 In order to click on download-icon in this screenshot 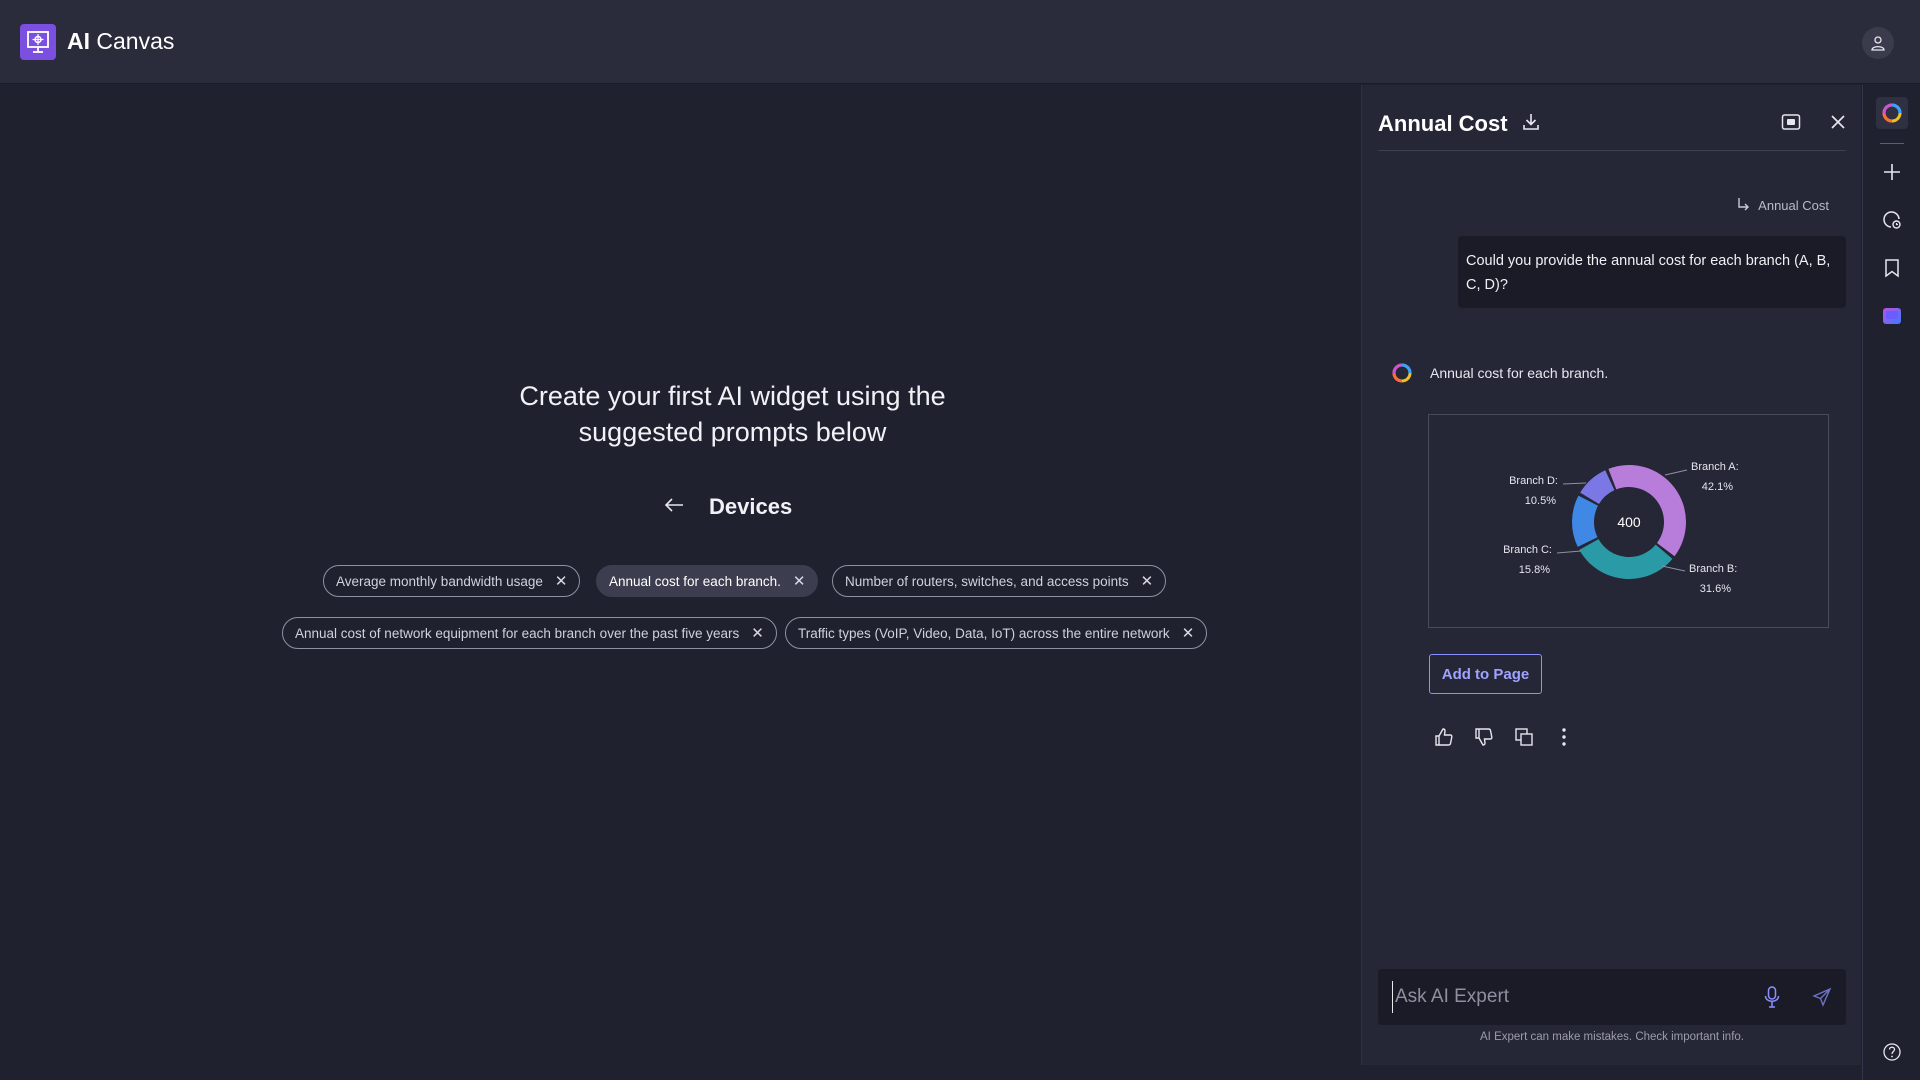, I will do `click(1531, 122)`.